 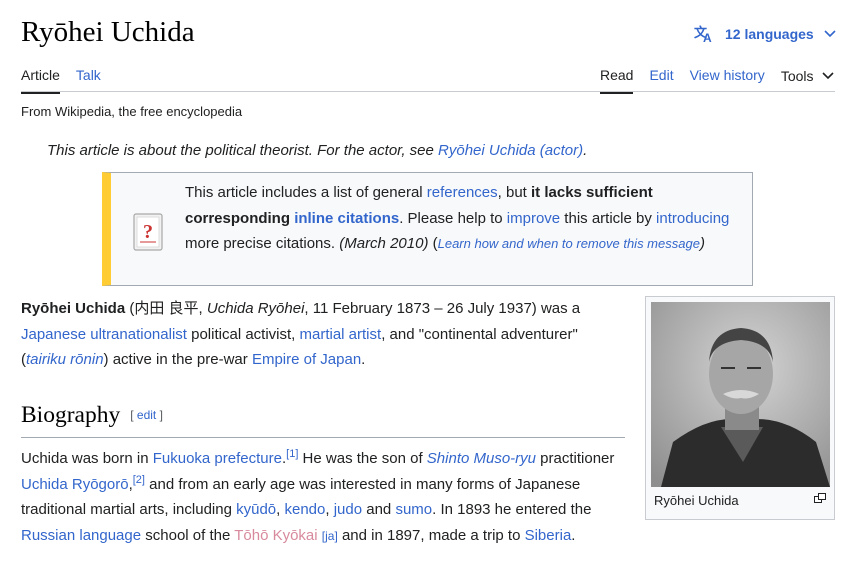 I want to click on language-icon: 文 A, so click(x=703, y=34).